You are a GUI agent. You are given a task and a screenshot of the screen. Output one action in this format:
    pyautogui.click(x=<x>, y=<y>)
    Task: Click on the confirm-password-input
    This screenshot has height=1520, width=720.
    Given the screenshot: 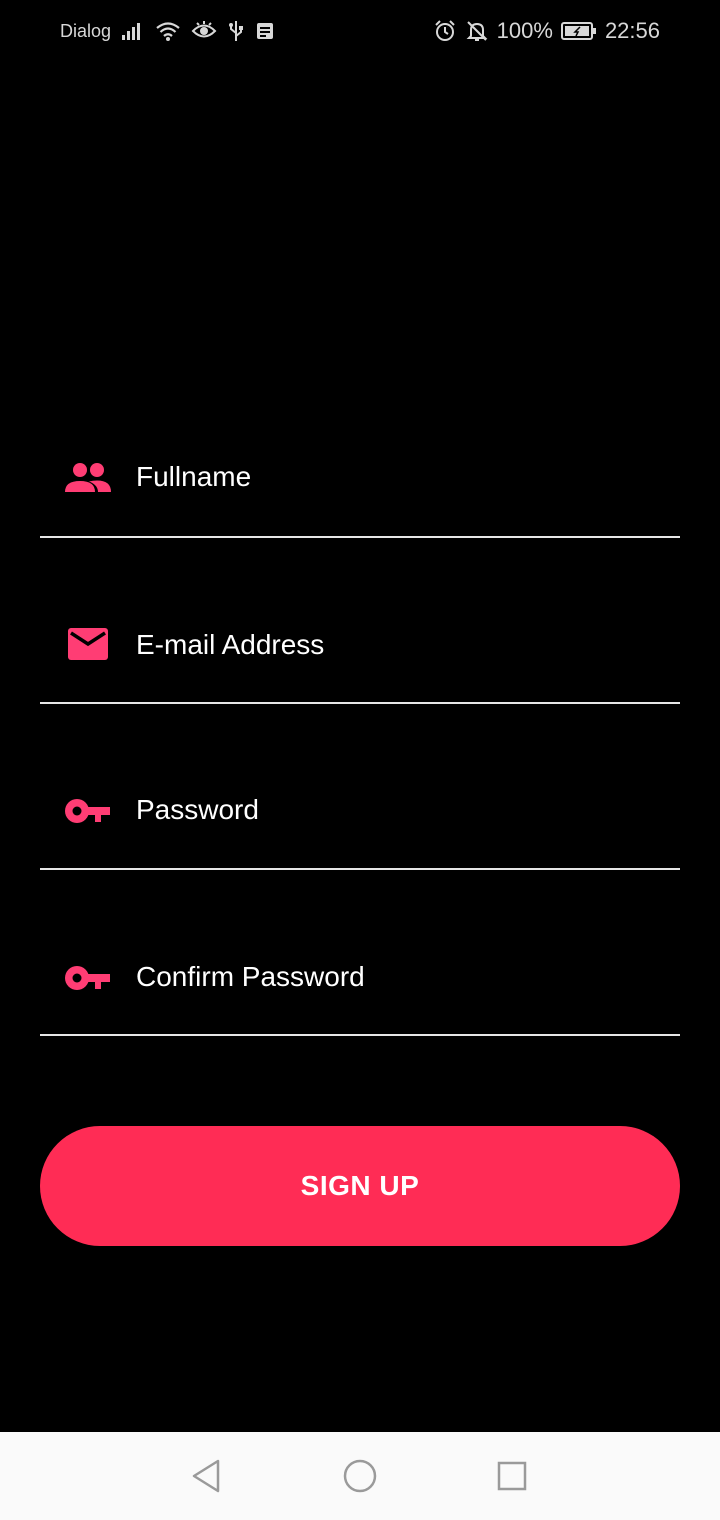 What is the action you would take?
    pyautogui.click(x=403, y=977)
    